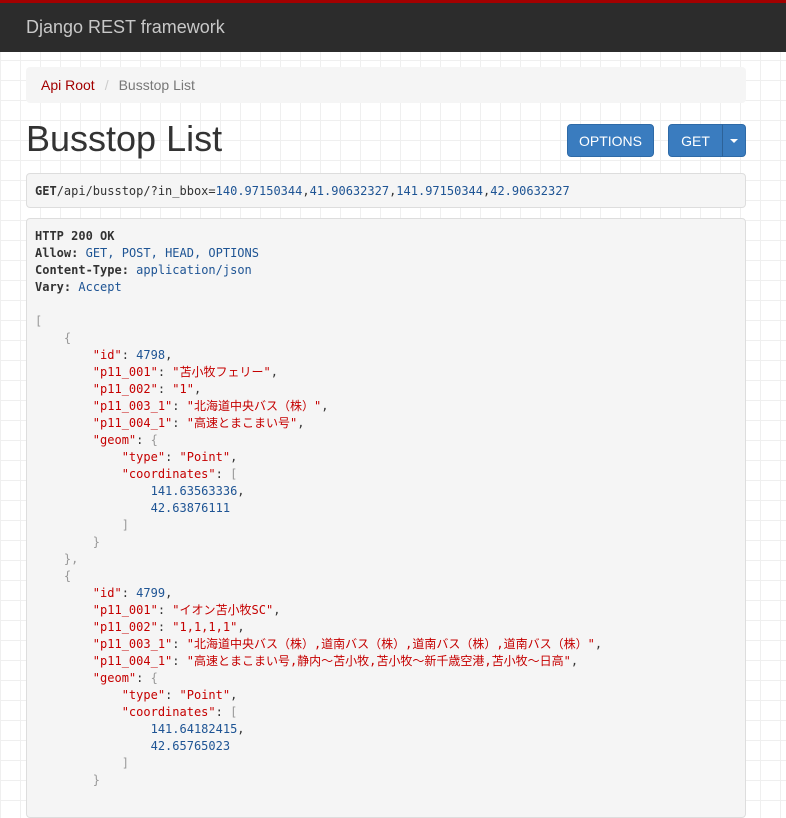  I want to click on header-value: application/json, so click(194, 270).